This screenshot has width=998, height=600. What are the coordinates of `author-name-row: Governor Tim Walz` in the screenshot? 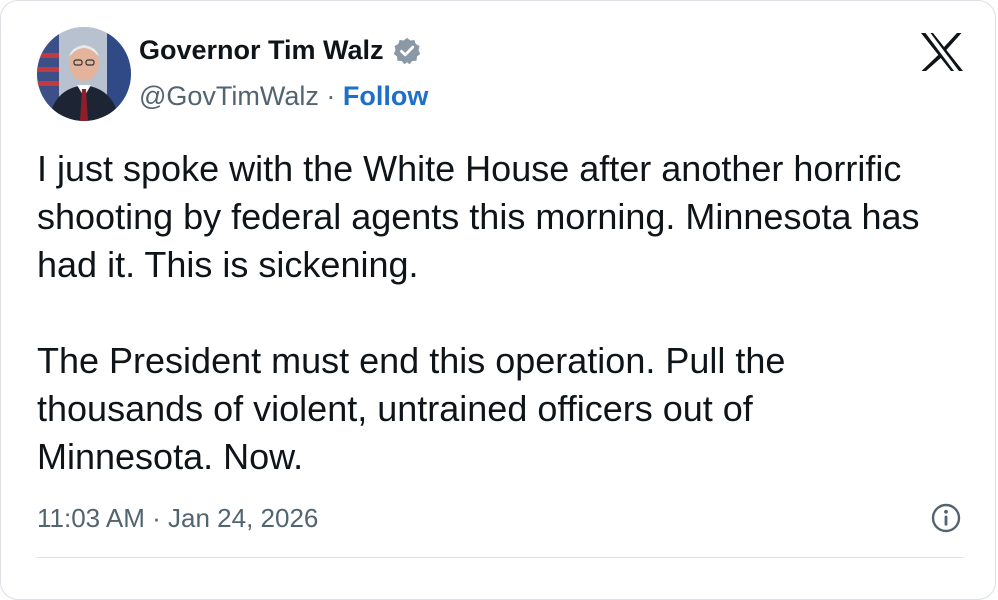 It's located at (280, 50).